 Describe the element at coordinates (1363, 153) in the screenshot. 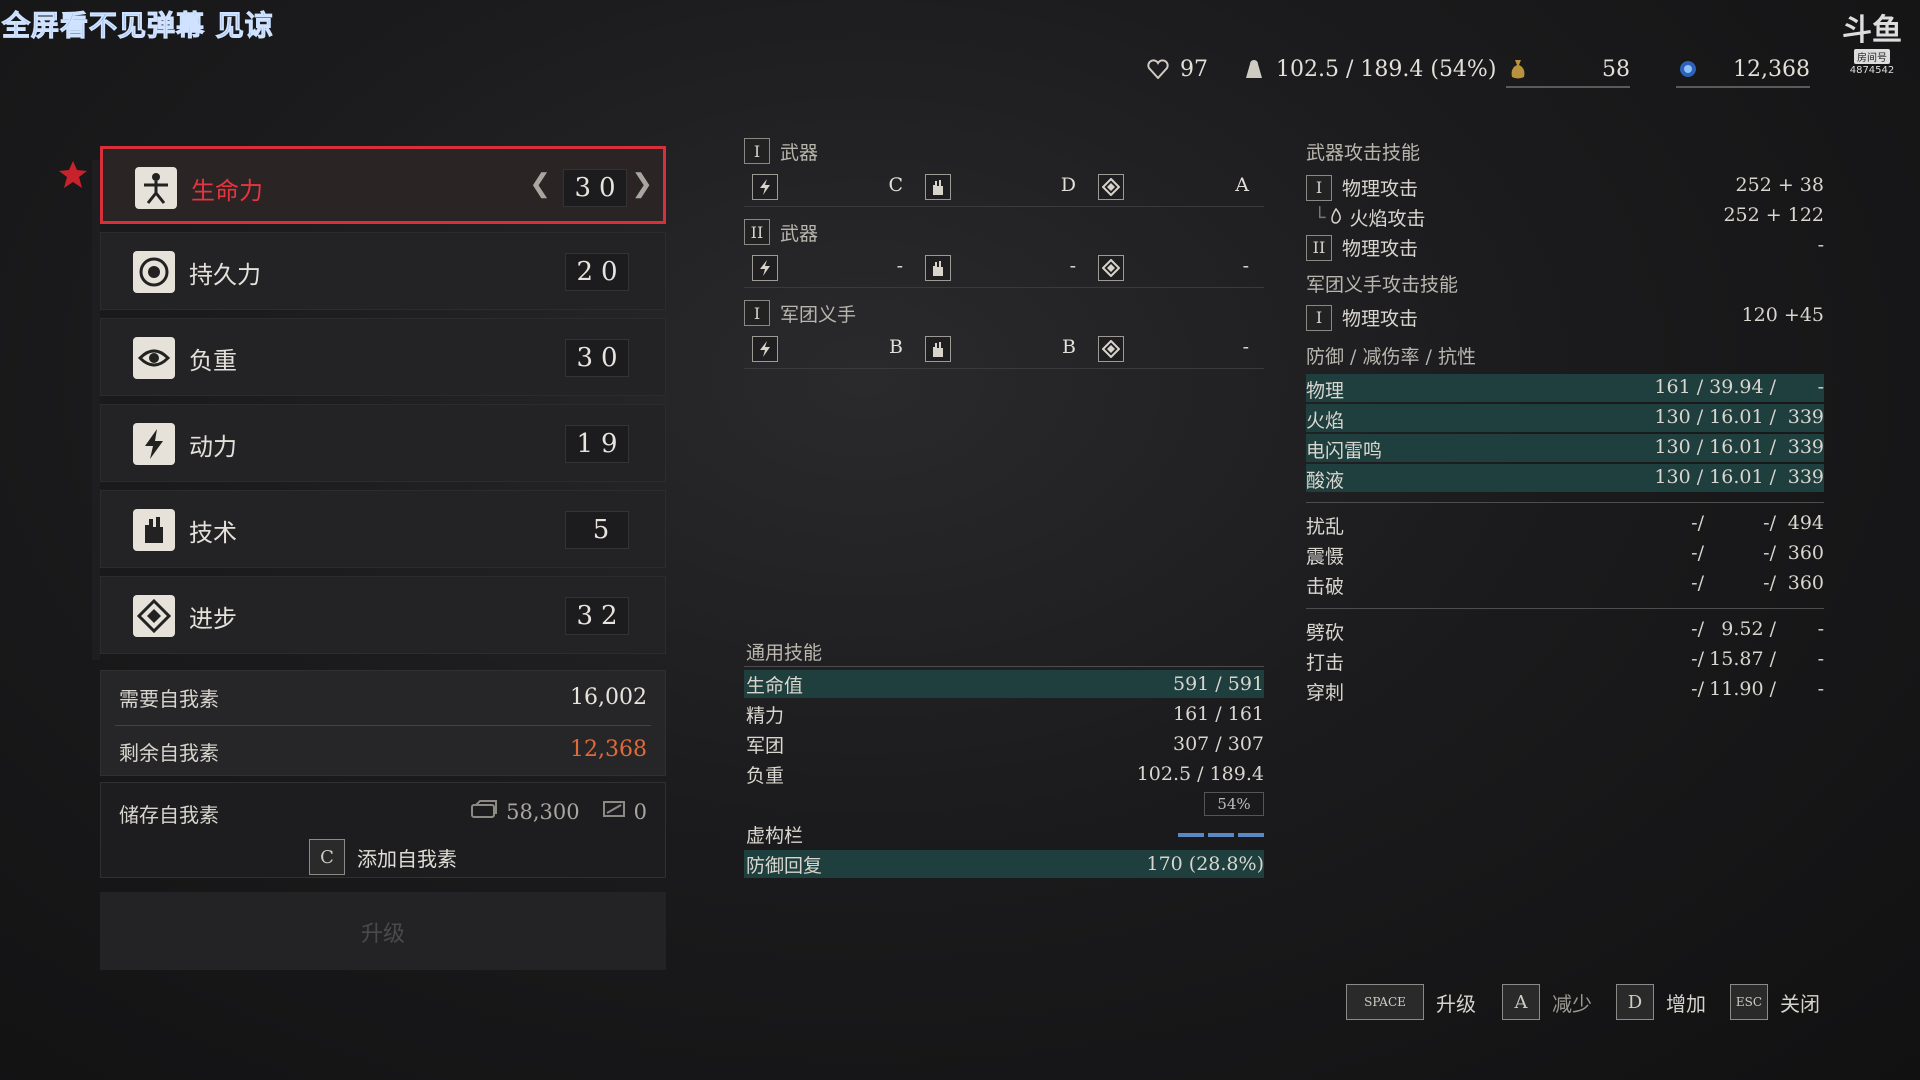

I see `weapon-attack-title: 武器攻击技能` at that location.